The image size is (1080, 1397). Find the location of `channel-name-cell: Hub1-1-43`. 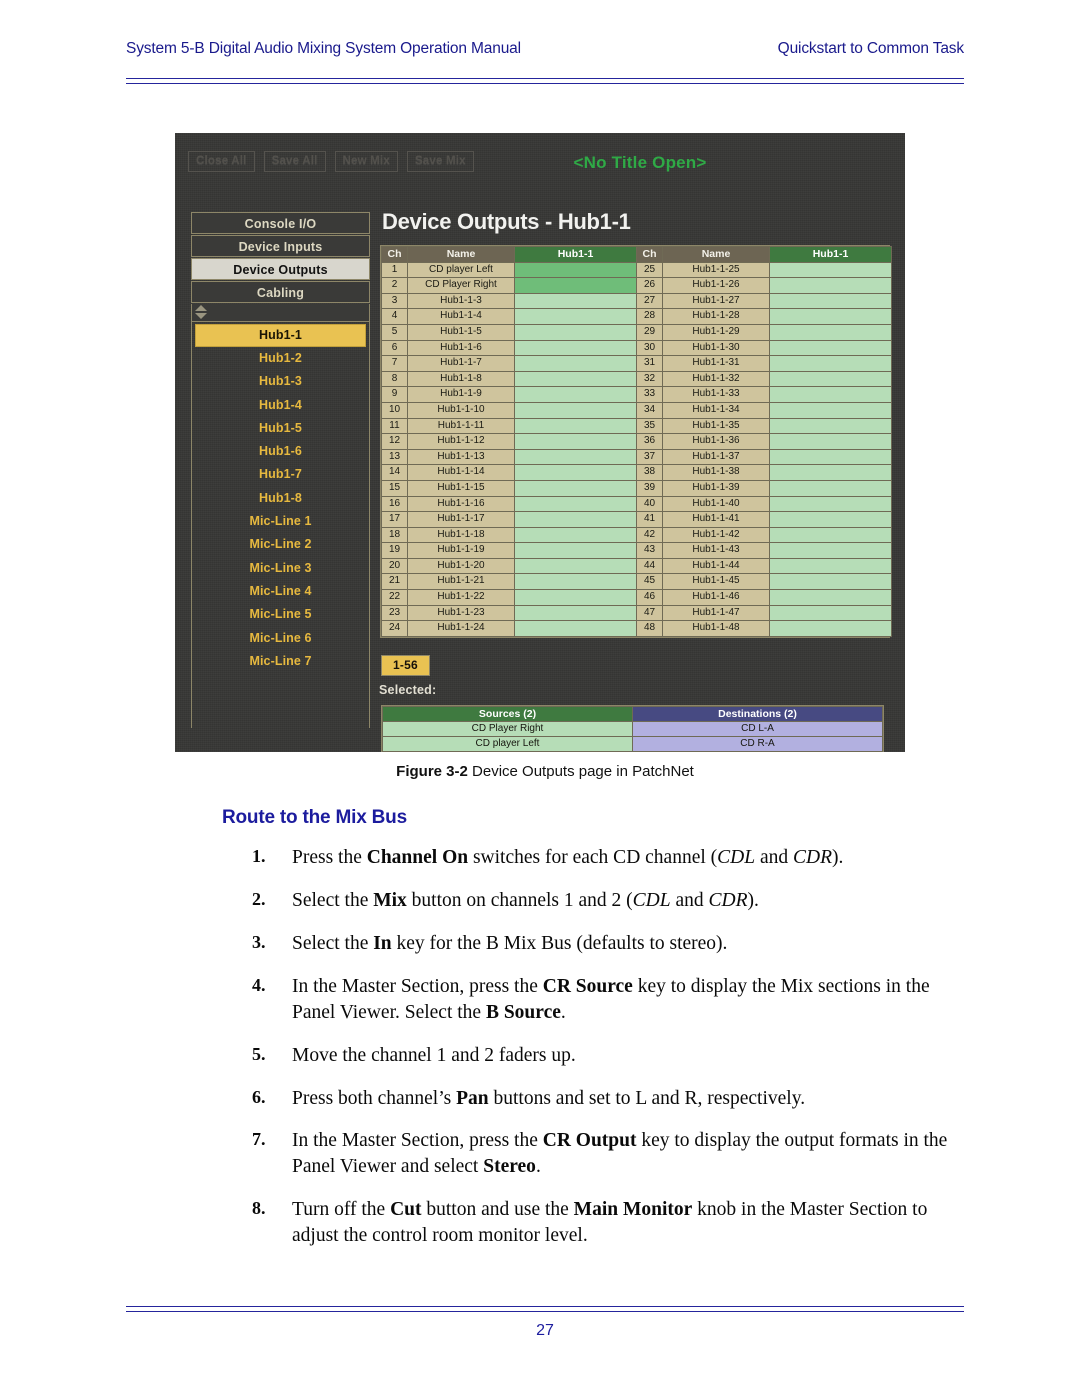

channel-name-cell: Hub1-1-43 is located at coordinates (716, 550).